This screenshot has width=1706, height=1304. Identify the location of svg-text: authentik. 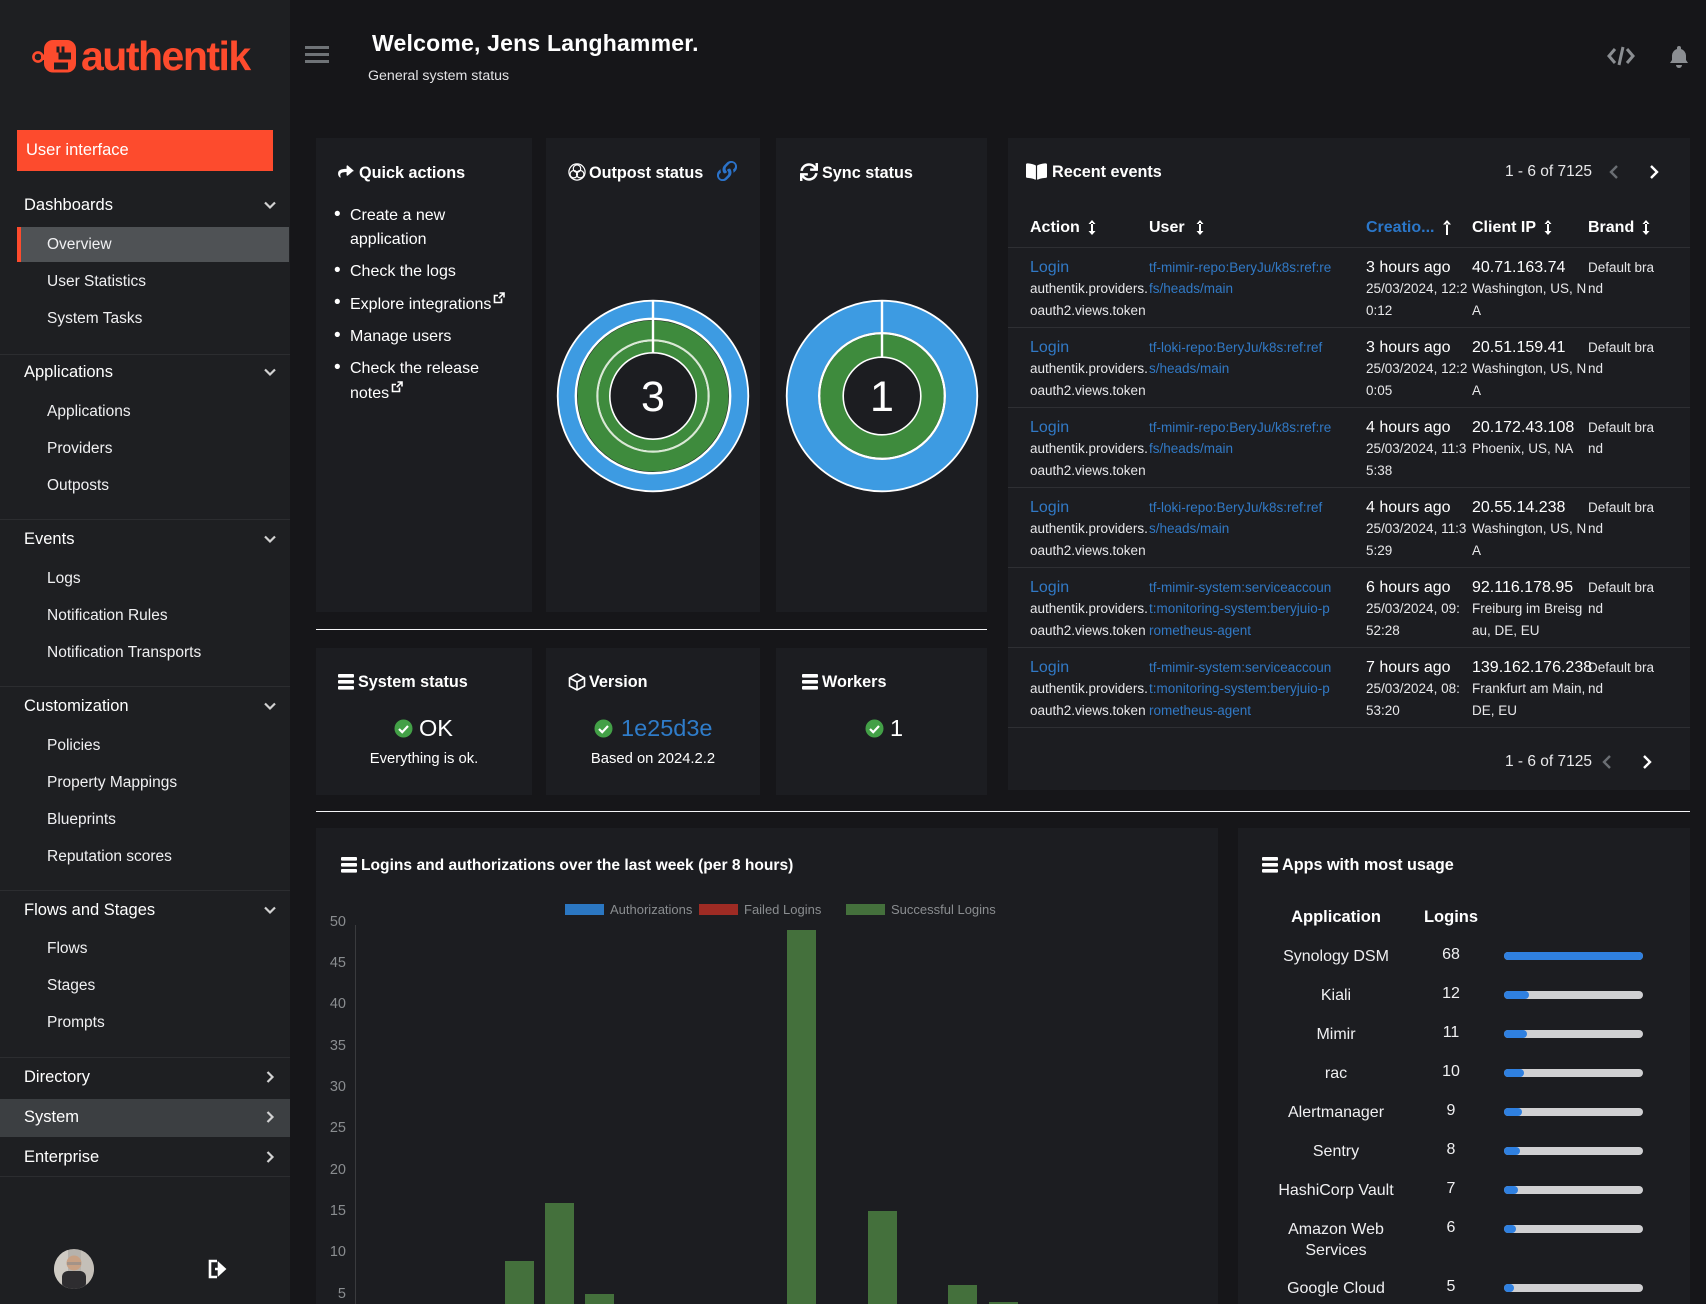
(166, 56).